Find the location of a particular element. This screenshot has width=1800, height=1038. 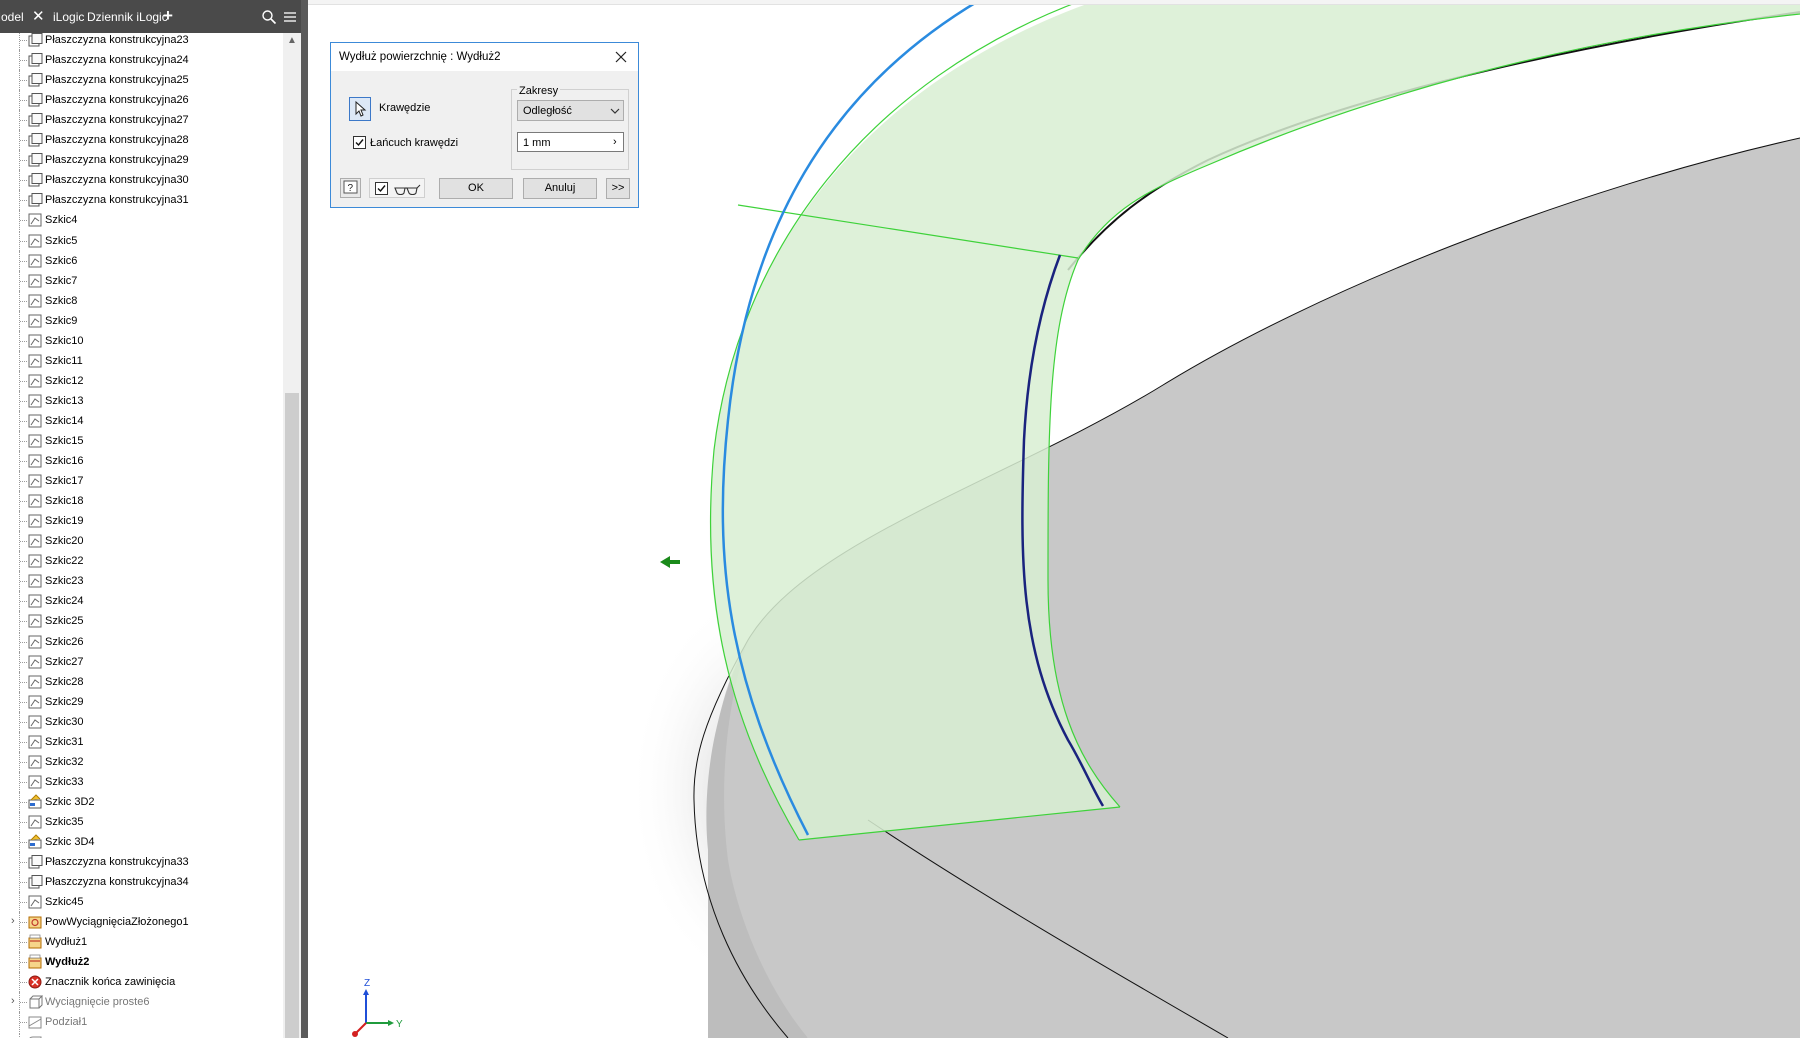

dialog-titlebar: Wydłuż powierzchnię : Wydłuż2 is located at coordinates (484, 57).